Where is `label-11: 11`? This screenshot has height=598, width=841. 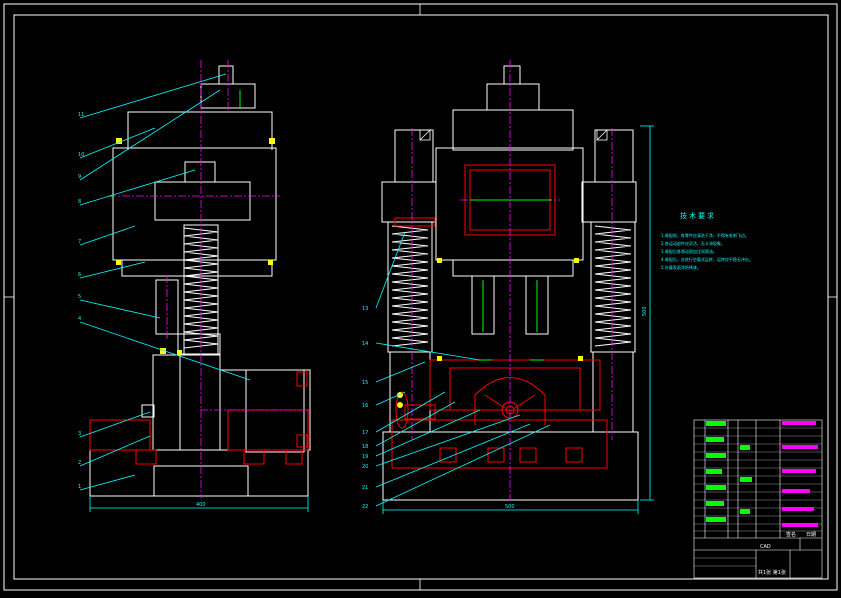
label-11: 11 is located at coordinates (81, 115).